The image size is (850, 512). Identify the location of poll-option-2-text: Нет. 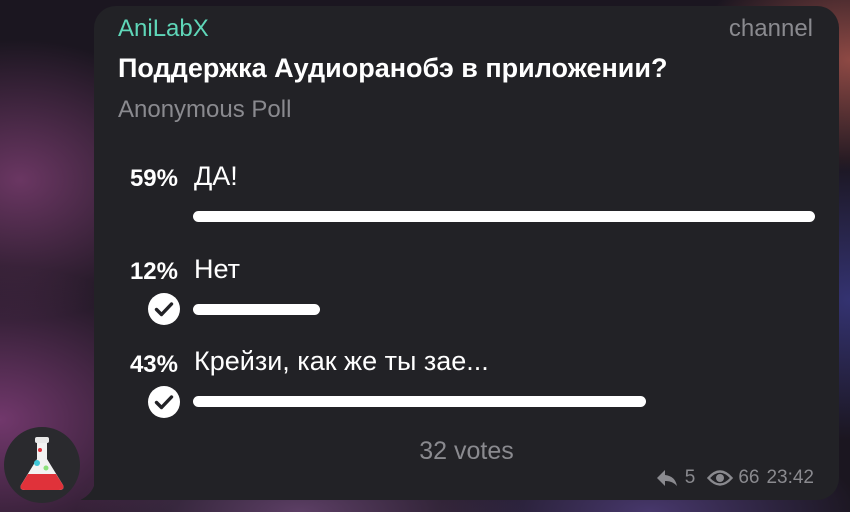
(217, 269).